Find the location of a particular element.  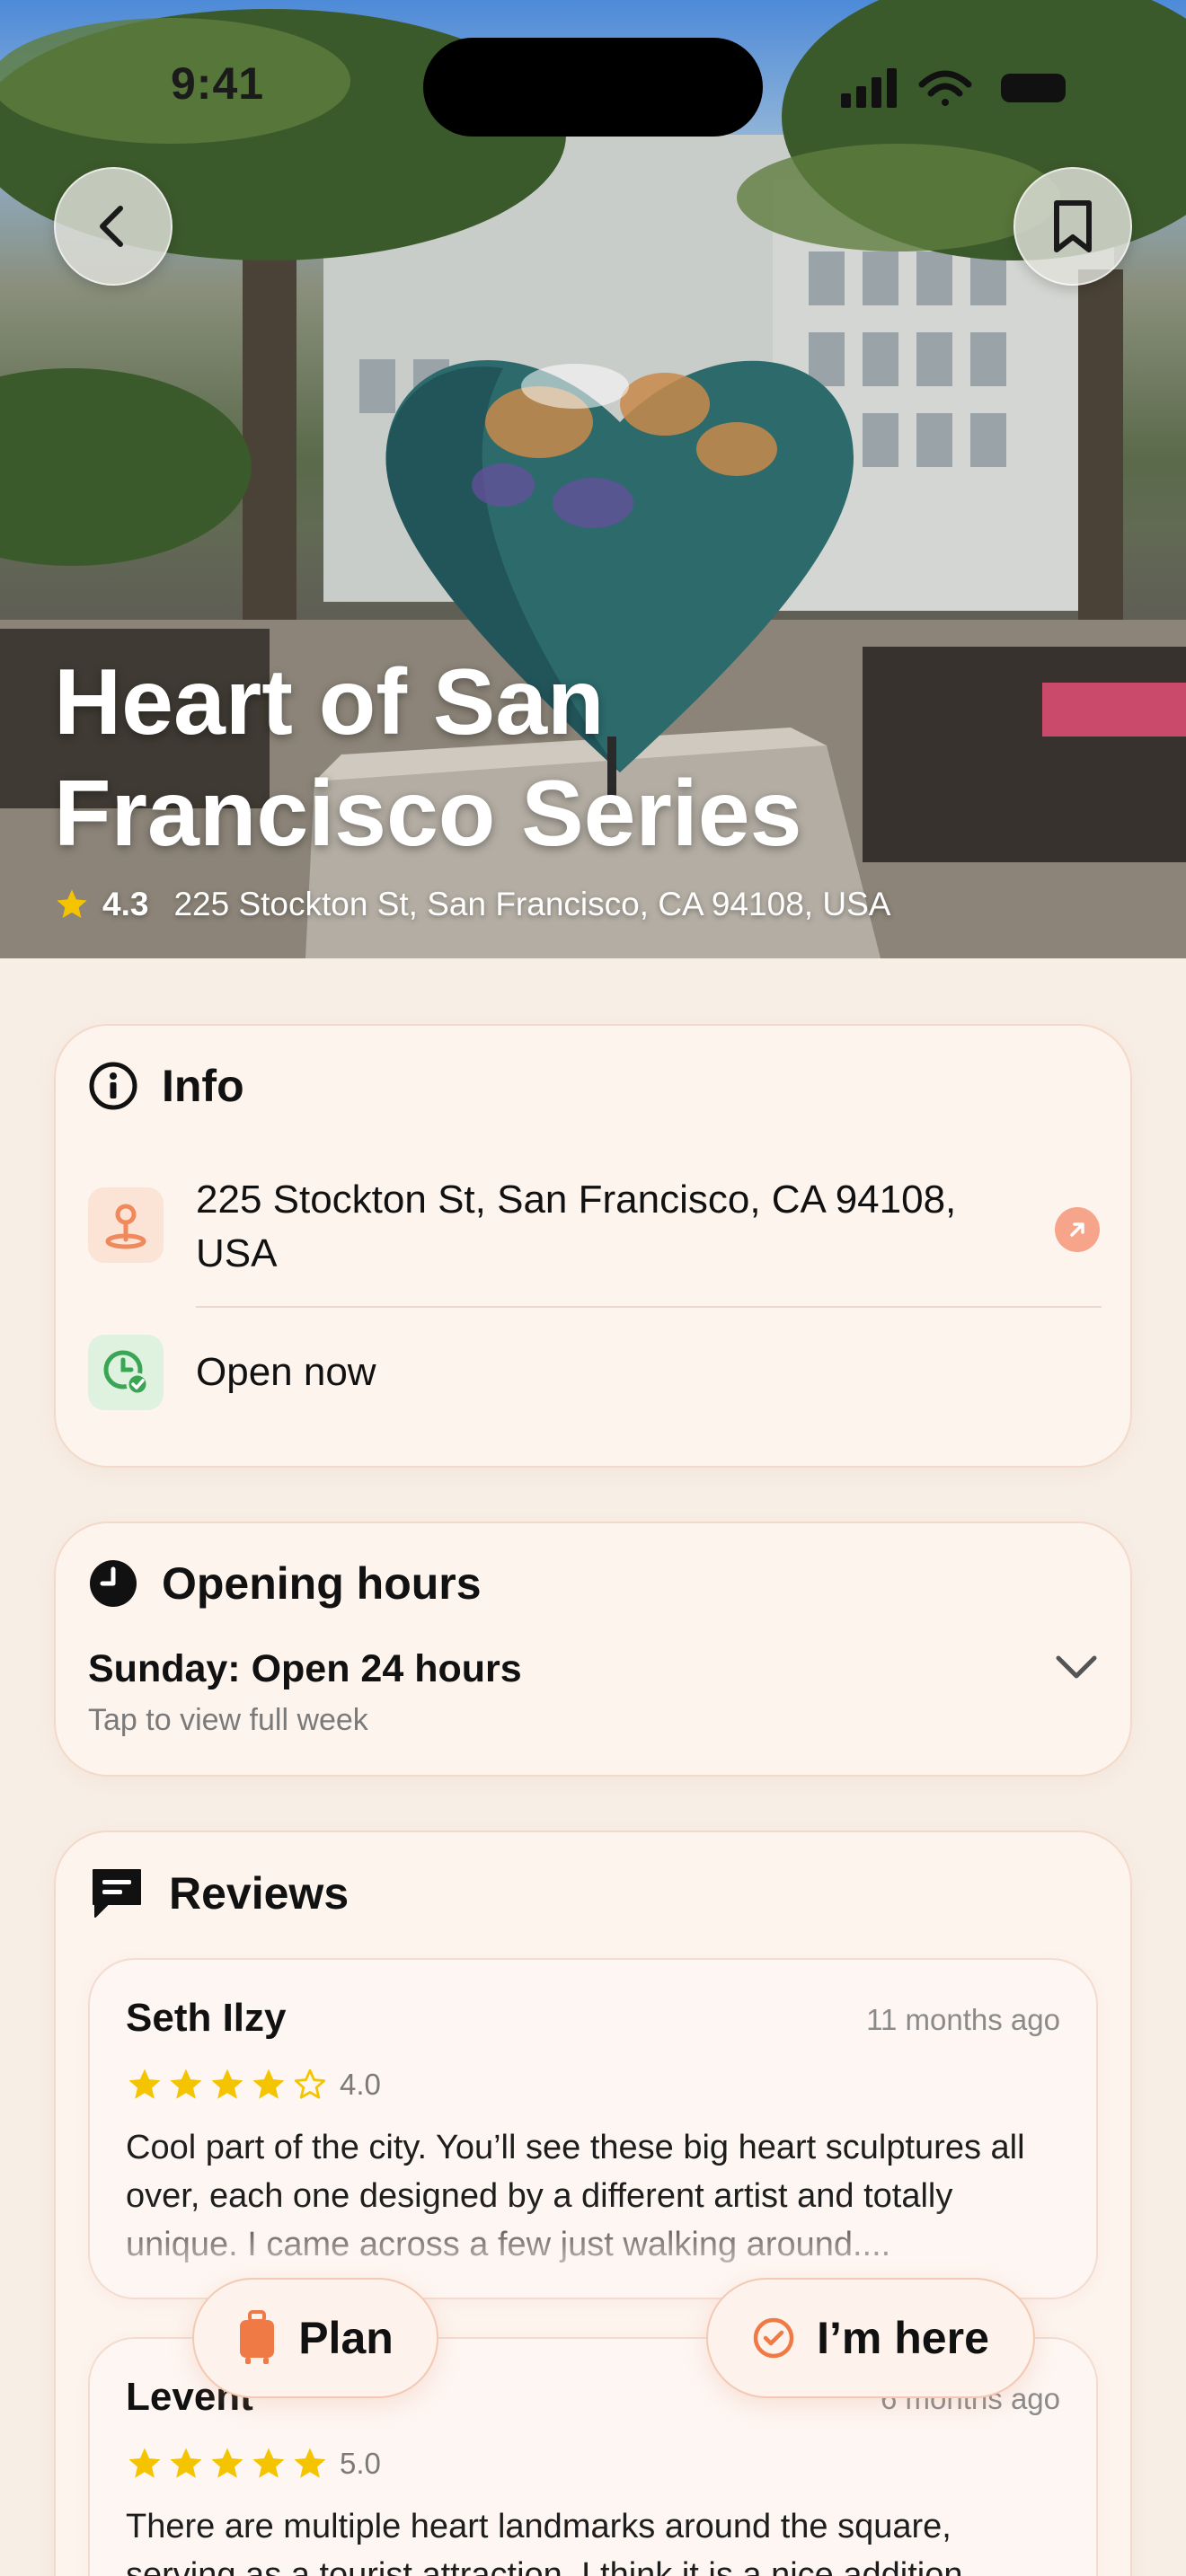

hours-today: Sunday: Open 24 hours is located at coordinates (305, 1668).